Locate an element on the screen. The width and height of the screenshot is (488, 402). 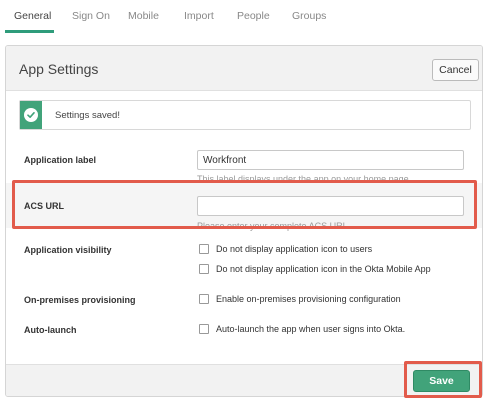
check-icon is located at coordinates (31, 115).